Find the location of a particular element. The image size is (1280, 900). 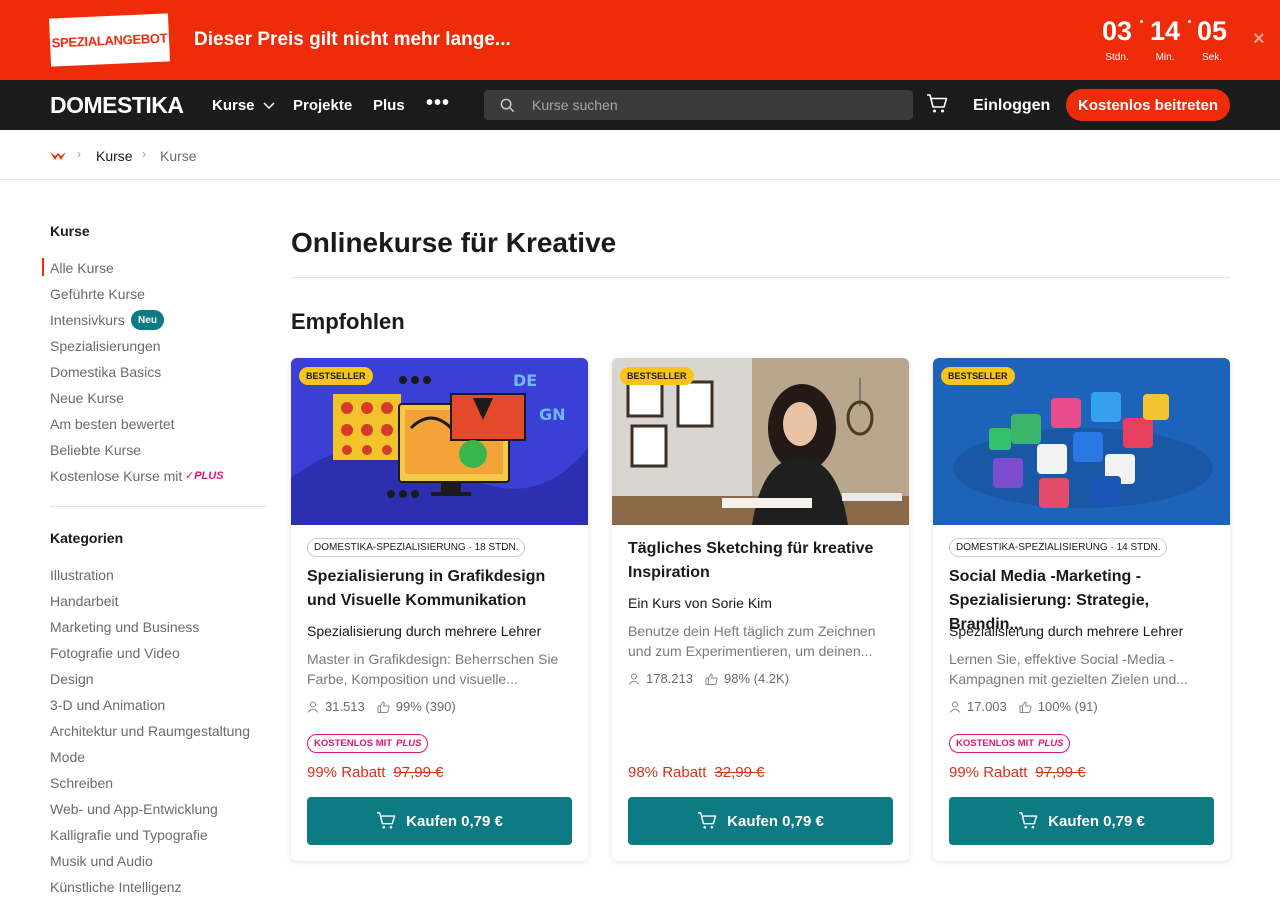

new-badge: Neu is located at coordinates (147, 320).